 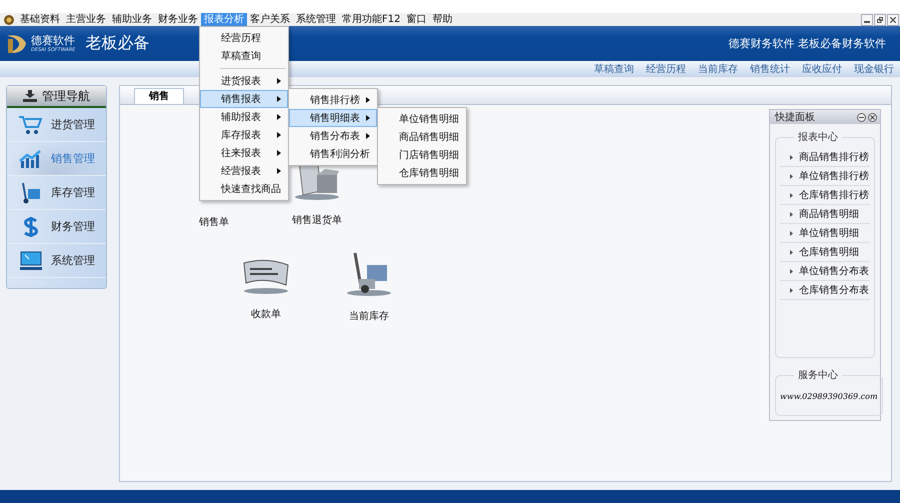 I want to click on shortcut-label: 收款单, so click(x=266, y=314).